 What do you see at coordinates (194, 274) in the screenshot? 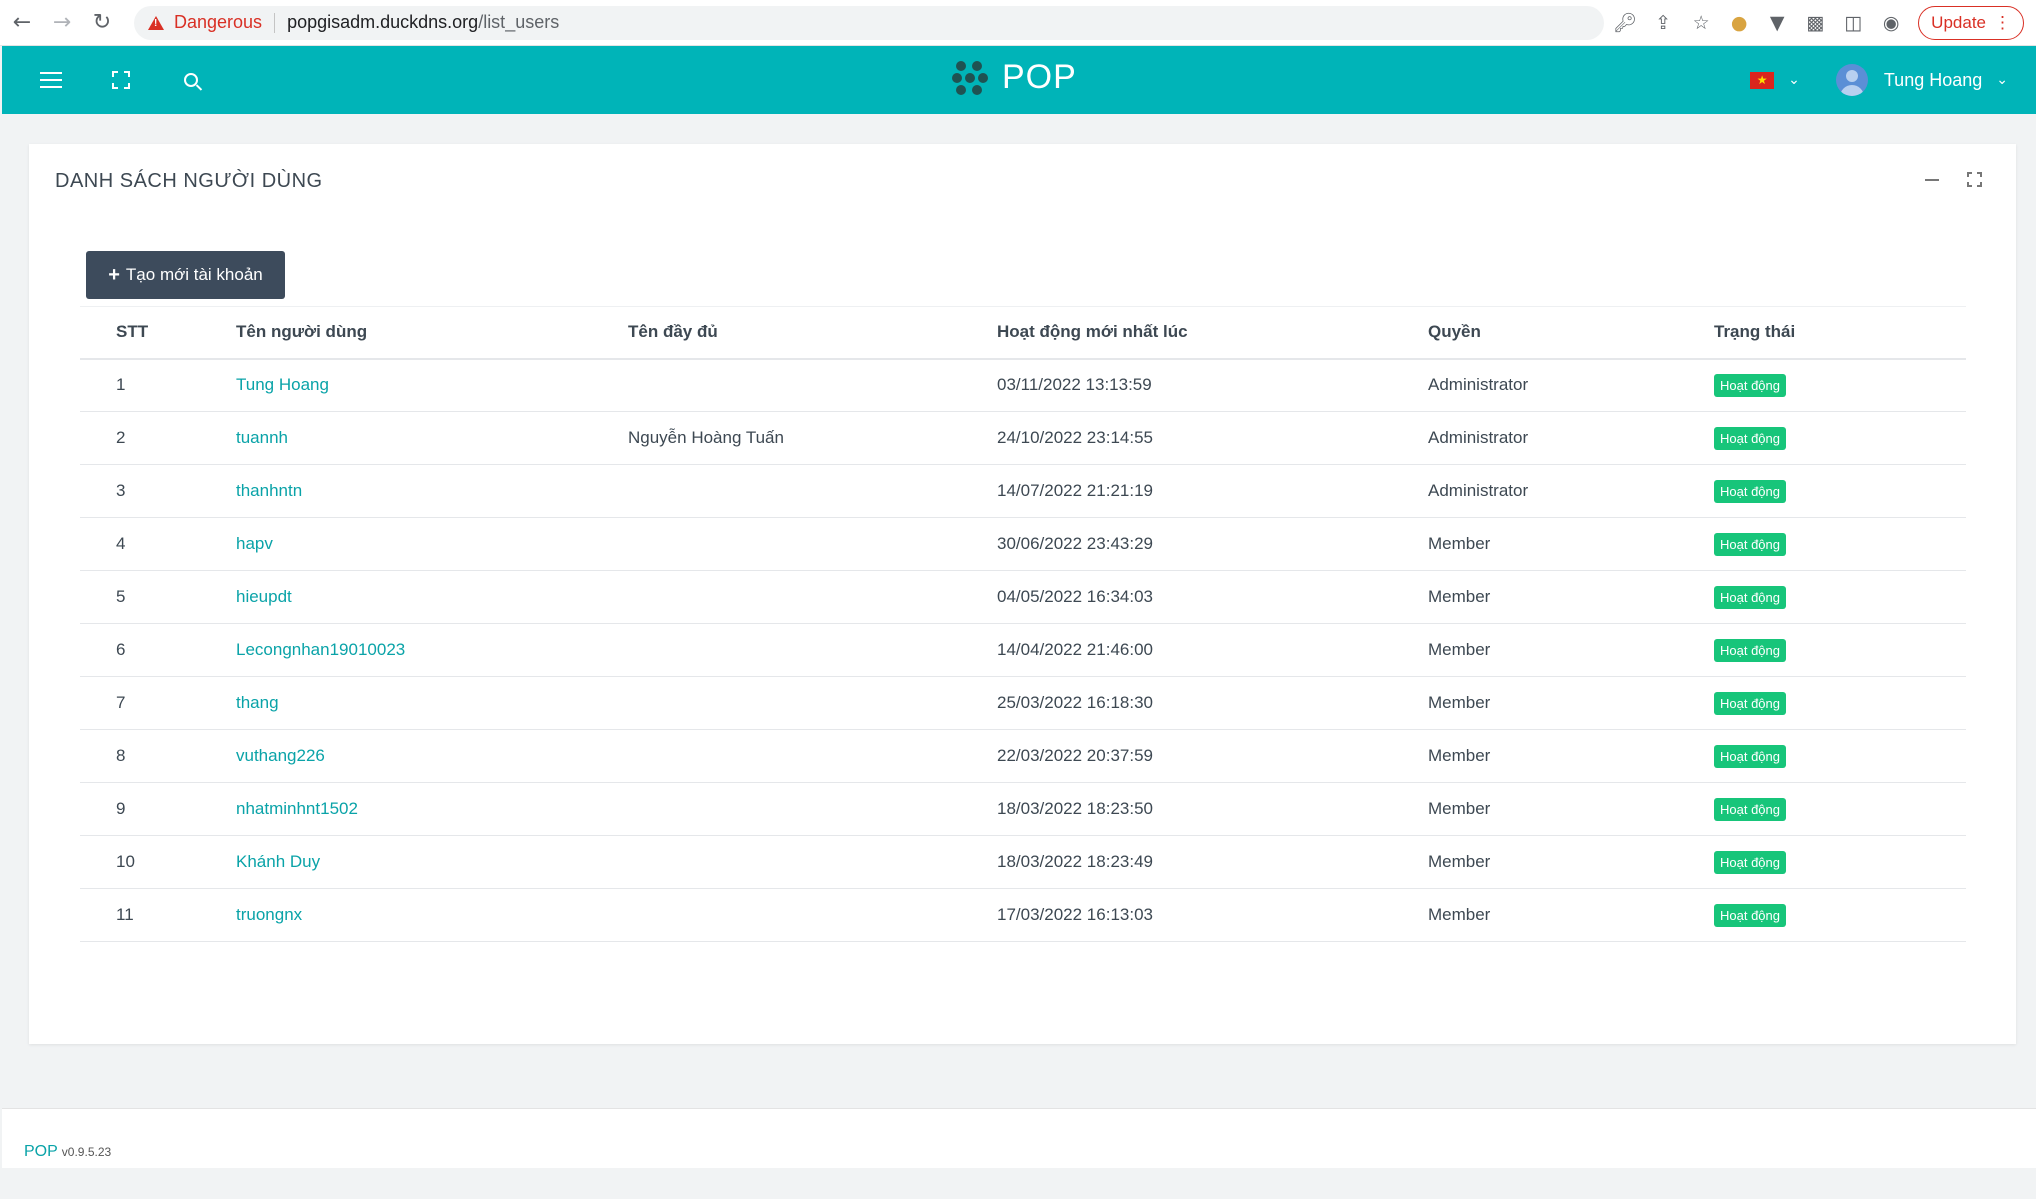
I see `create-account-label: Tạo mới tài khoản` at bounding box center [194, 274].